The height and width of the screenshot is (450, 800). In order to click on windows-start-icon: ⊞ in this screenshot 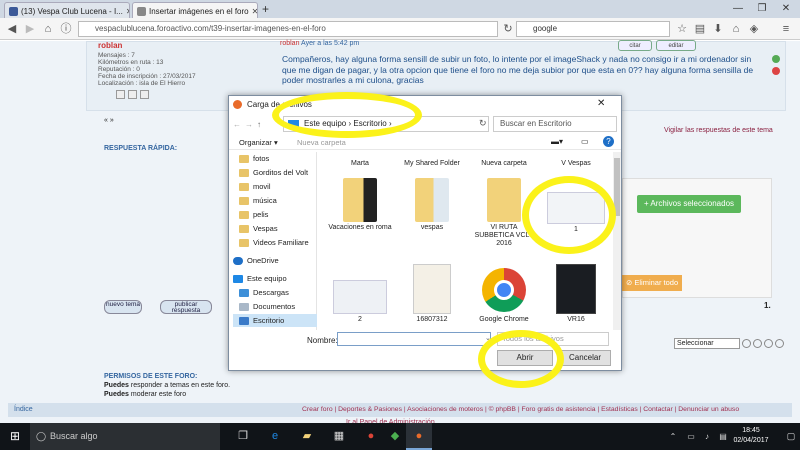, I will do `click(15, 436)`.